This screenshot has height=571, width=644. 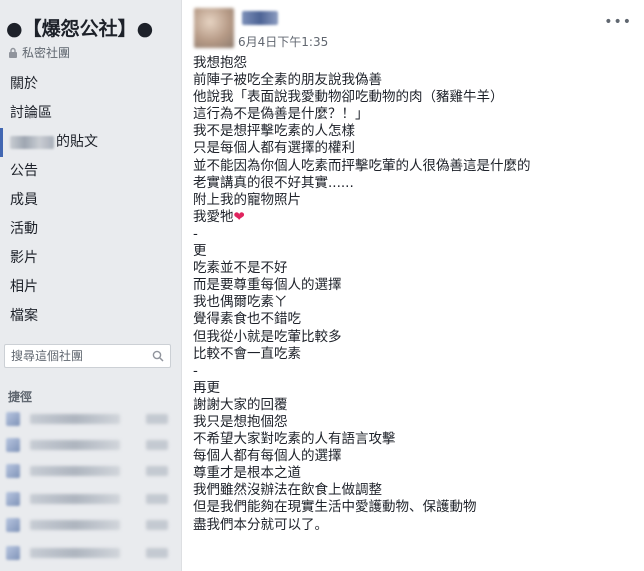 I want to click on search-icon, so click(x=158, y=356).